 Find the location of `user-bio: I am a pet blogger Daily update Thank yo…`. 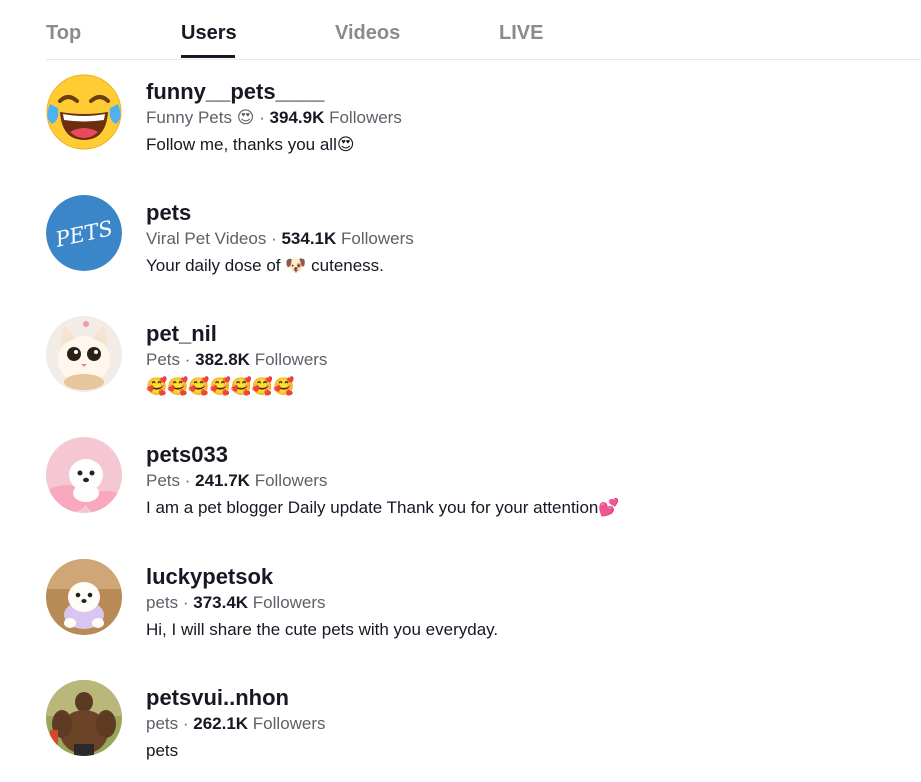

user-bio: I am a pet blogger Daily update Thank yo… is located at coordinates (383, 507).